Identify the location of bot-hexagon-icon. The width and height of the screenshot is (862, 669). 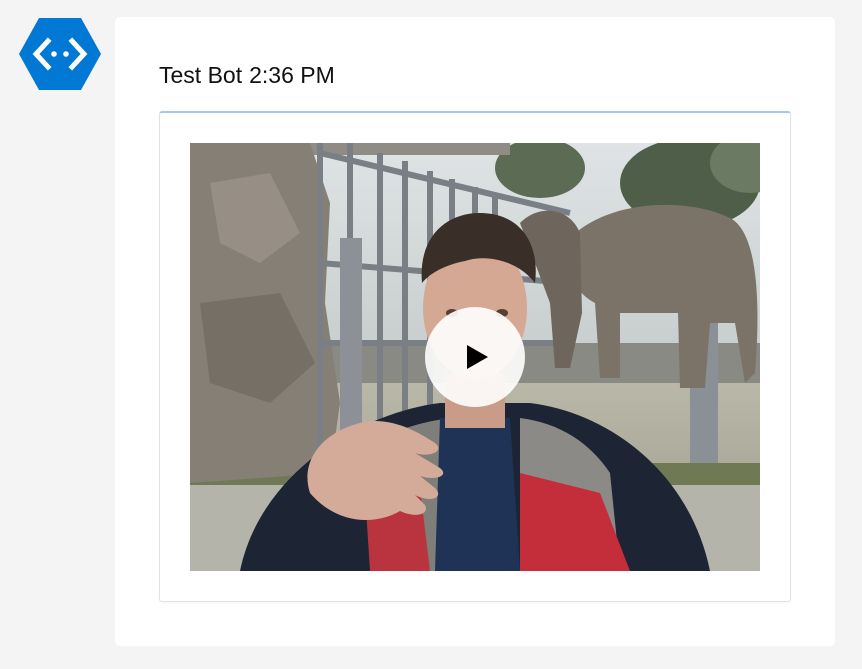
(60, 54).